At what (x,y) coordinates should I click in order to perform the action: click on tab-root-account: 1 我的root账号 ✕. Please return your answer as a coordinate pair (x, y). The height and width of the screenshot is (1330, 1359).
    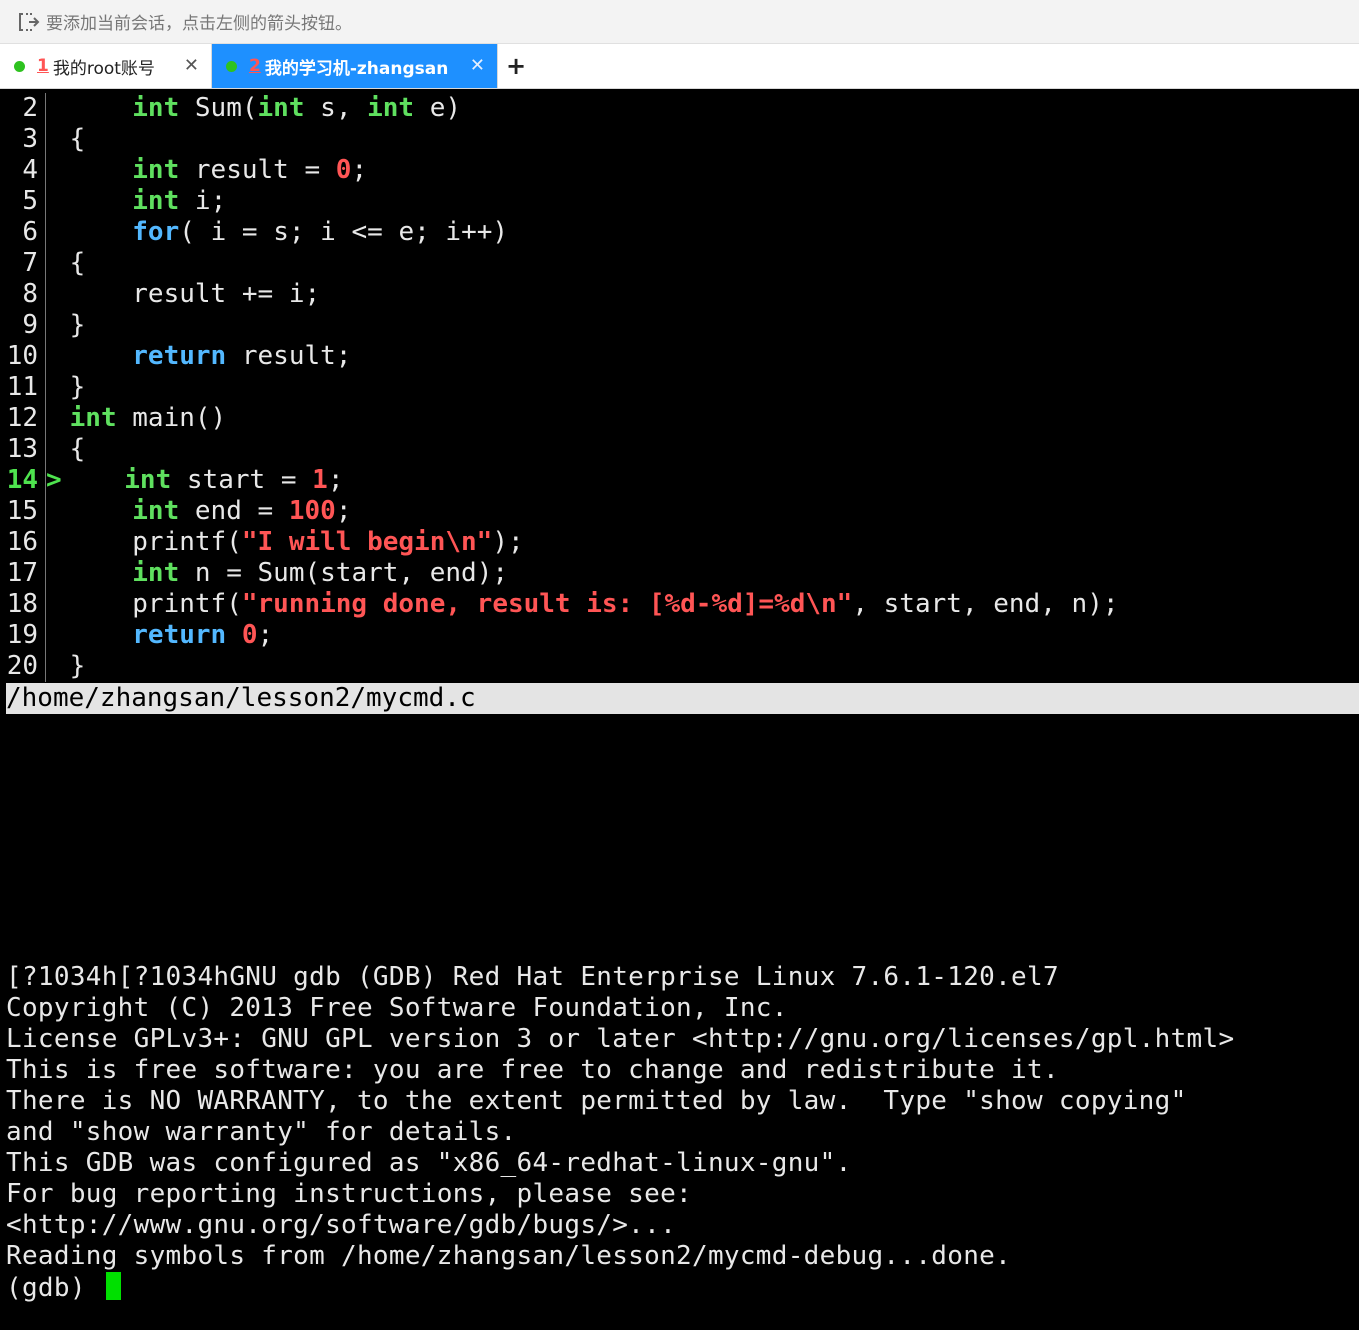
    Looking at the image, I should click on (106, 66).